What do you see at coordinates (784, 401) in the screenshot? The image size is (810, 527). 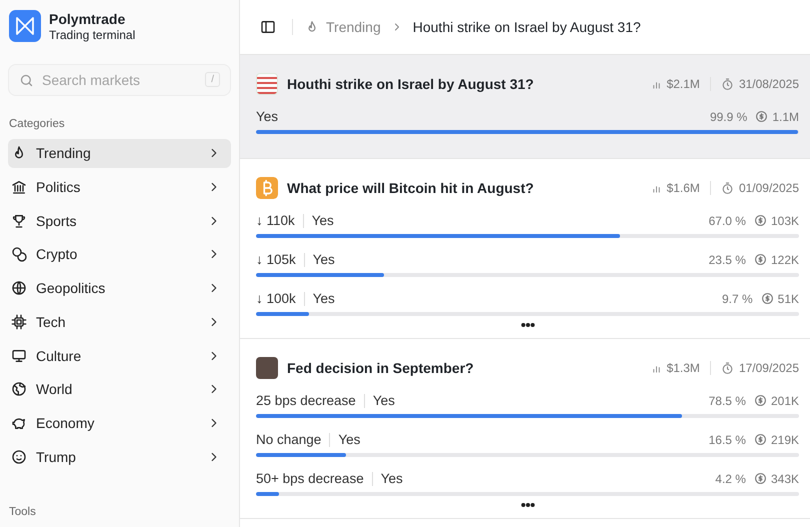 I see `outcome-amount: 201K` at bounding box center [784, 401].